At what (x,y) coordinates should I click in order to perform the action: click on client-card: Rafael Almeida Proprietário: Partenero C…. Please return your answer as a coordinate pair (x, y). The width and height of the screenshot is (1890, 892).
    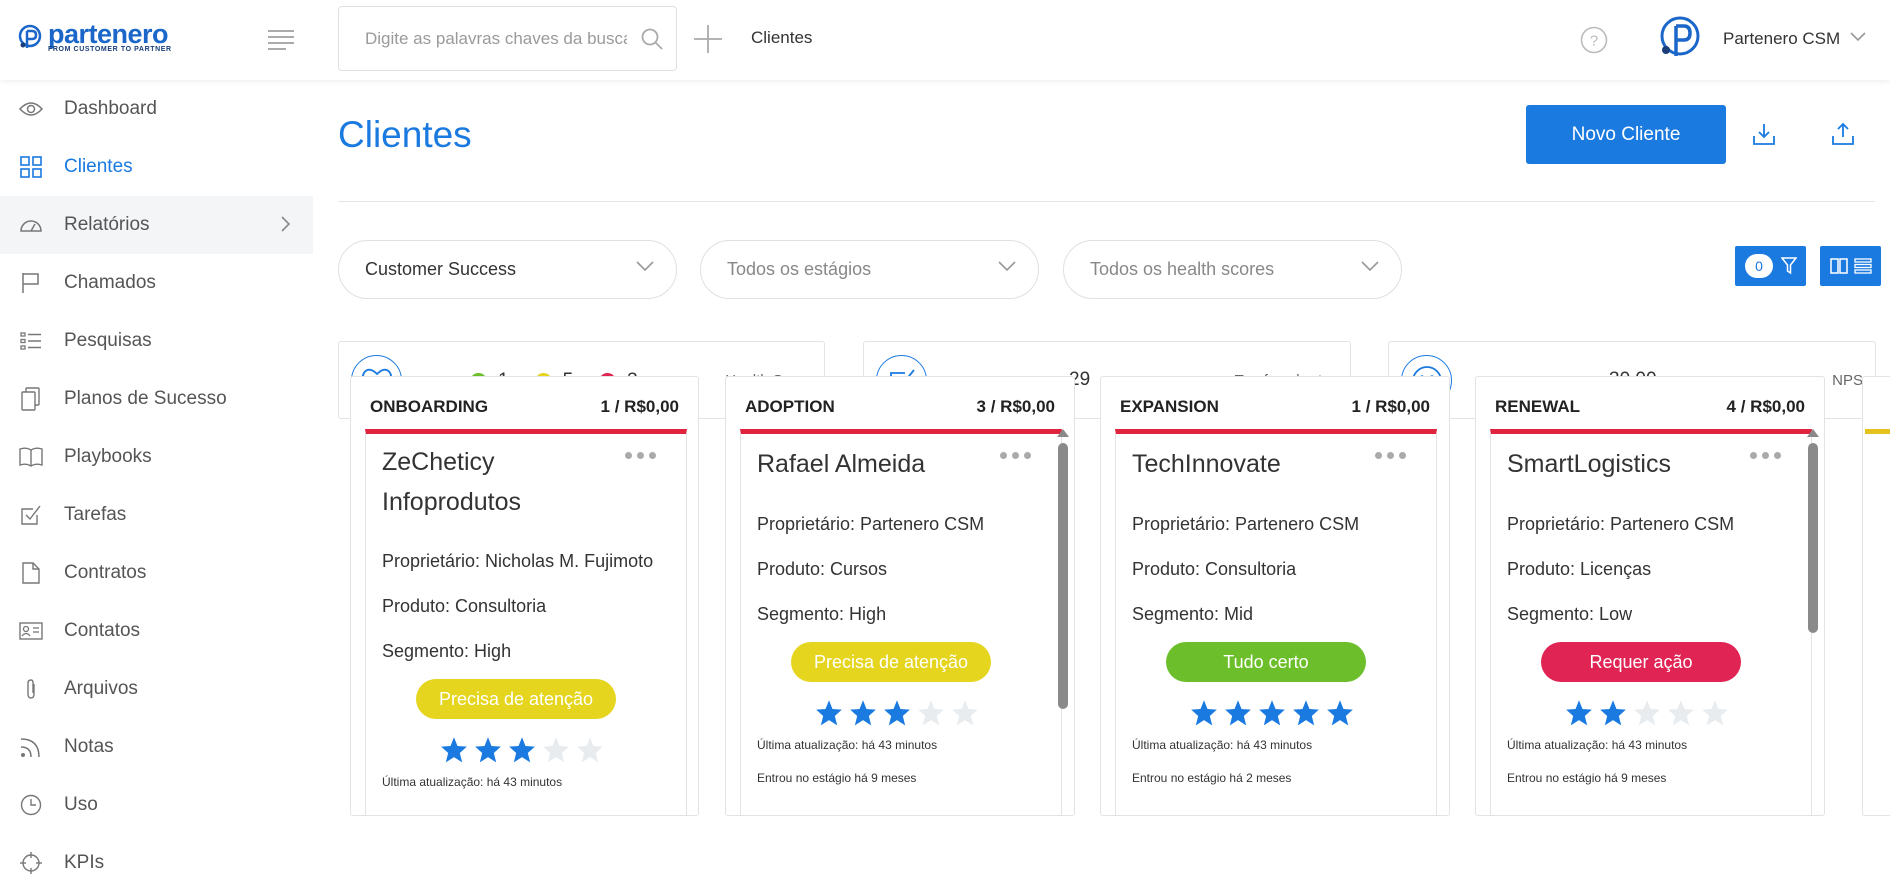
    Looking at the image, I should click on (901, 622).